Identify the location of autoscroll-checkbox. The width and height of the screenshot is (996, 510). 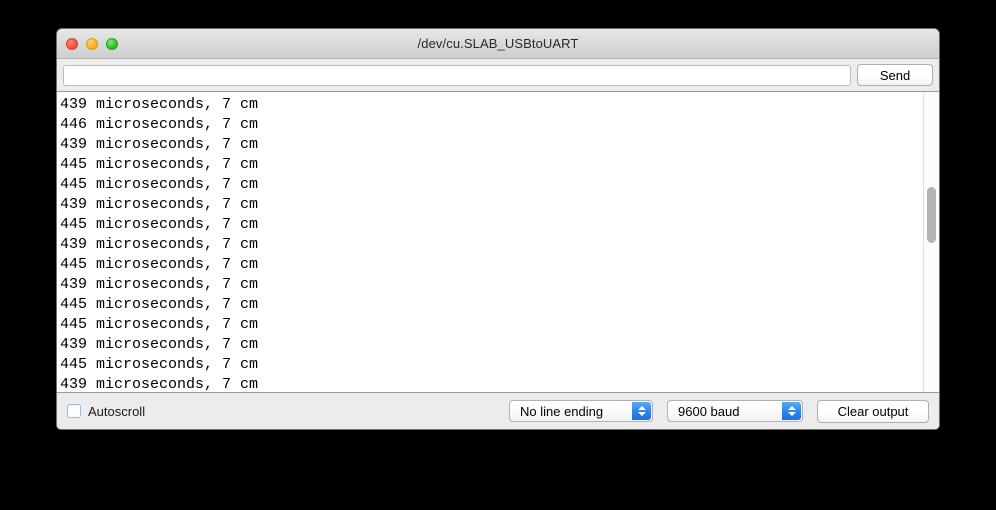
(74, 411).